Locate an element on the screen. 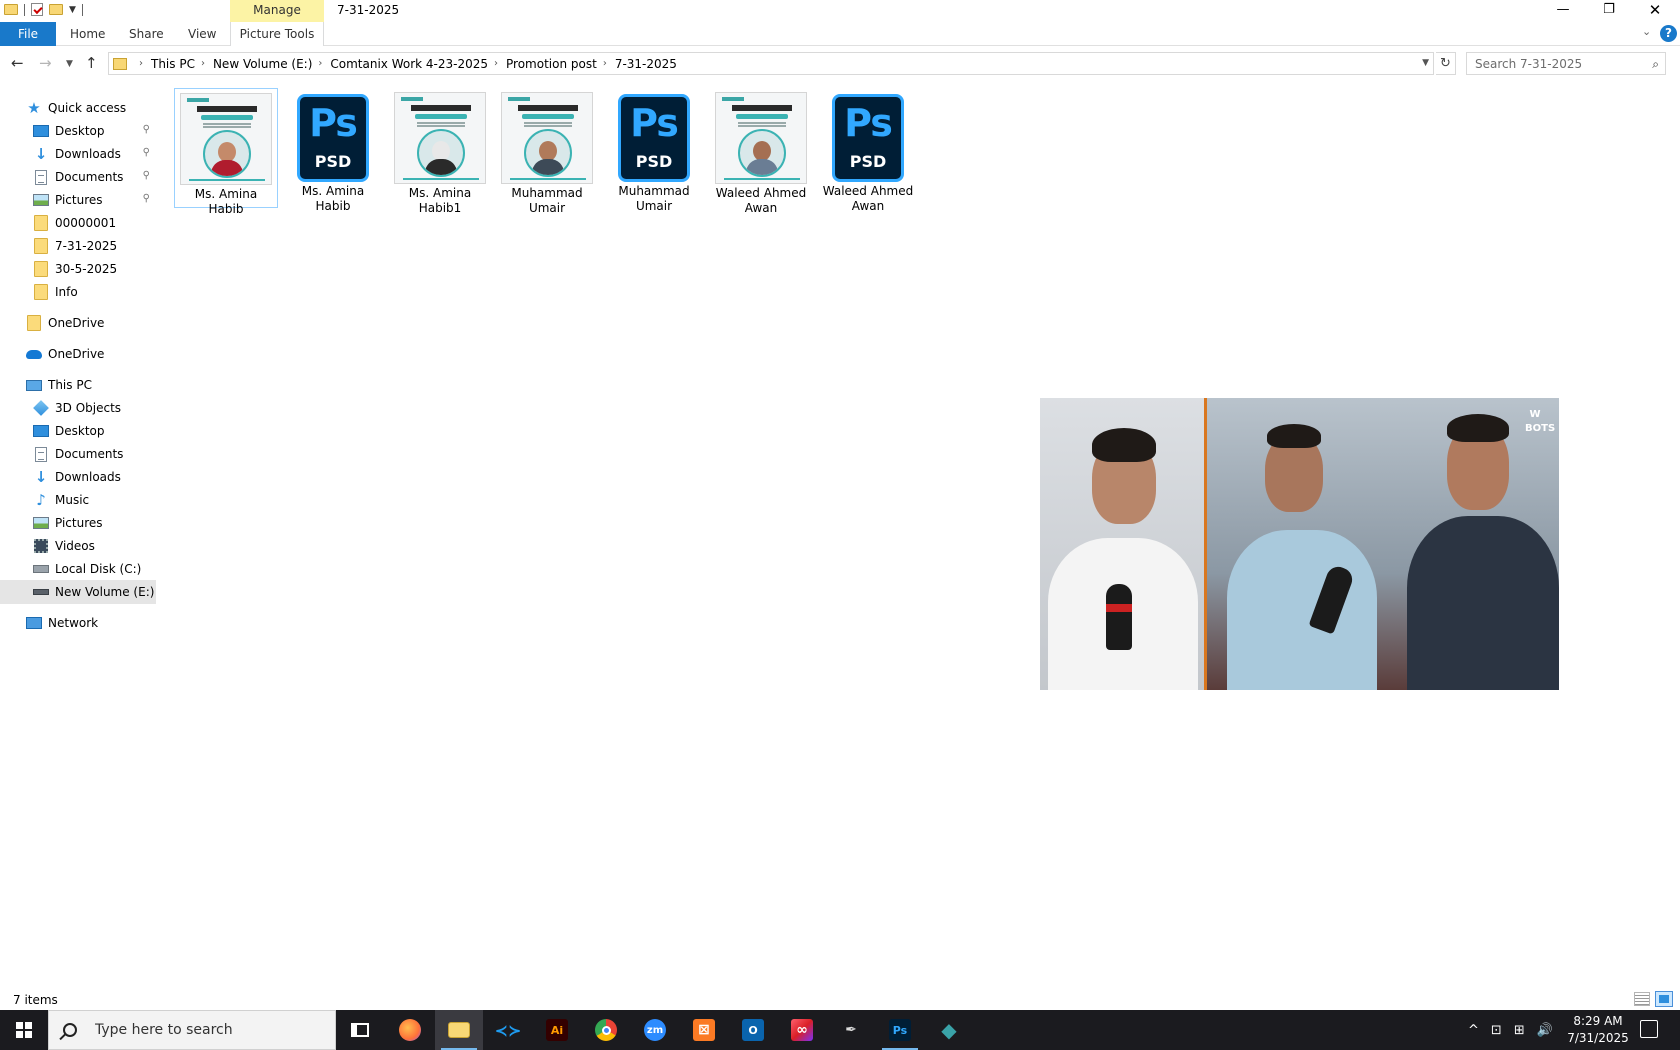  nav-qa-7-31-2025: 7-31-2025 is located at coordinates (78, 246).